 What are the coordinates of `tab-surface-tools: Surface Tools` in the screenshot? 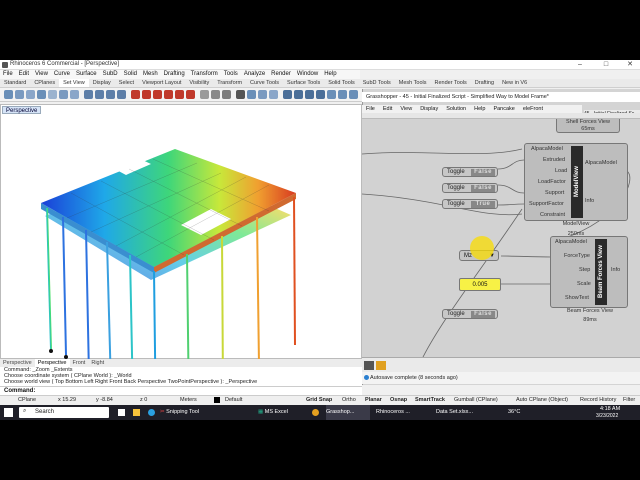 It's located at (303, 83).